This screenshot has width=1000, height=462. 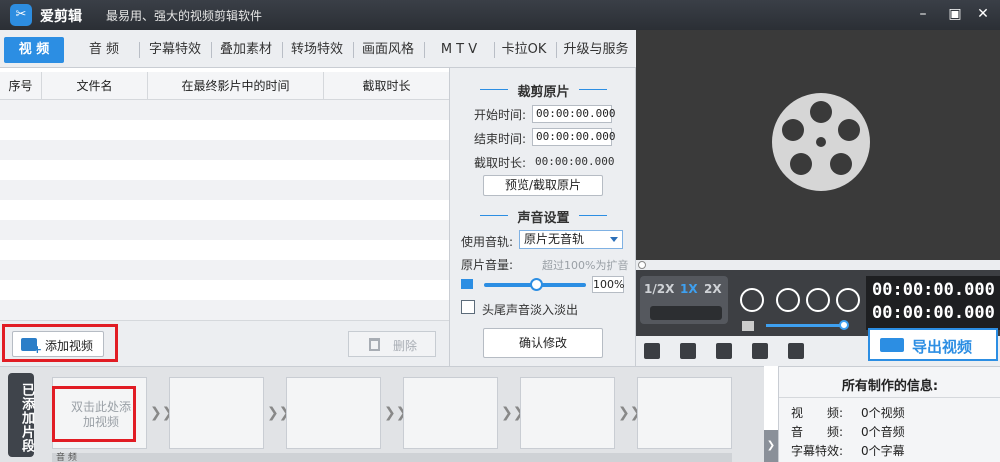 What do you see at coordinates (536, 284) in the screenshot?
I see `volume-slider-handle` at bounding box center [536, 284].